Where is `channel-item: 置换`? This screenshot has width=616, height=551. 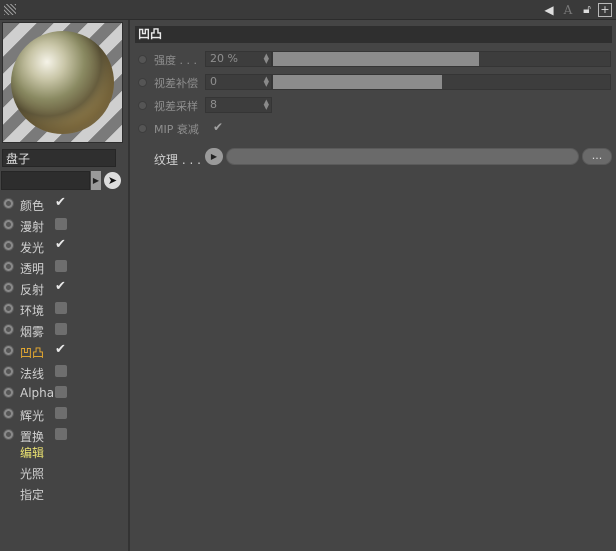
channel-item: 置换 is located at coordinates (64, 435).